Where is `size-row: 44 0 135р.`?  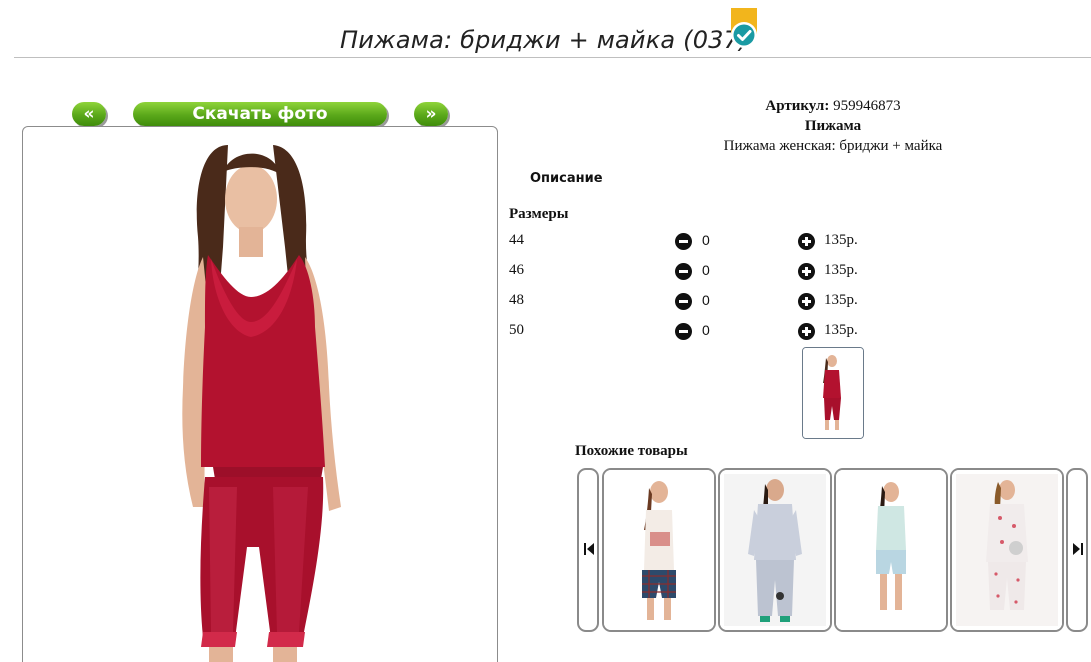 size-row: 44 0 135р. is located at coordinates (699, 244).